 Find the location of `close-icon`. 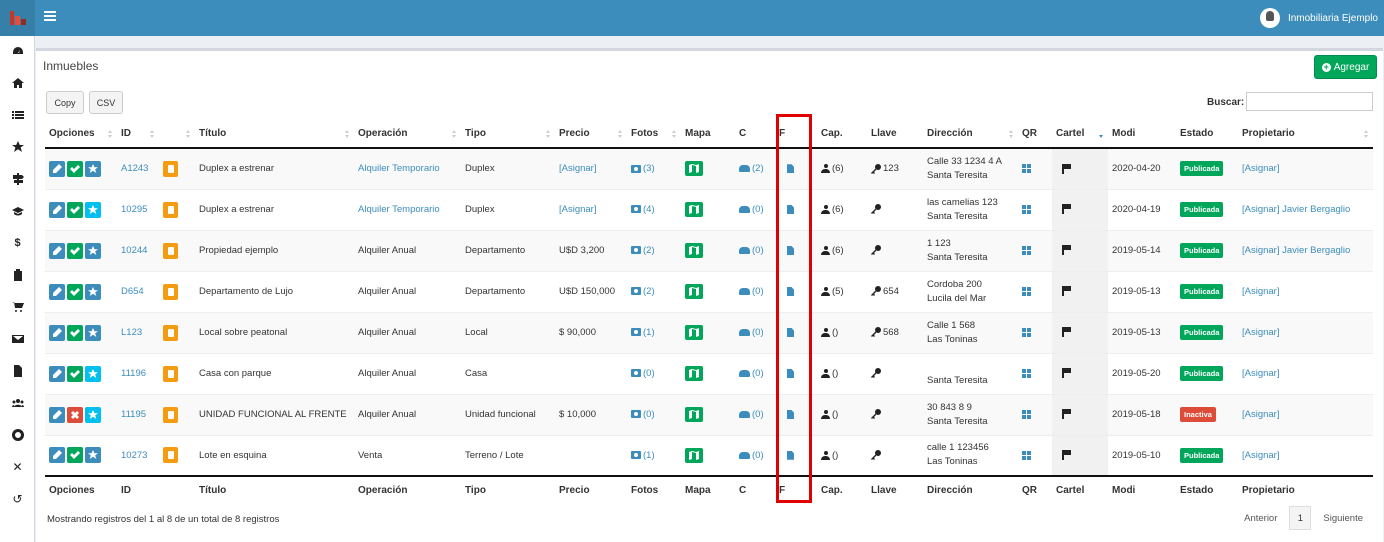

close-icon is located at coordinates (75, 414).